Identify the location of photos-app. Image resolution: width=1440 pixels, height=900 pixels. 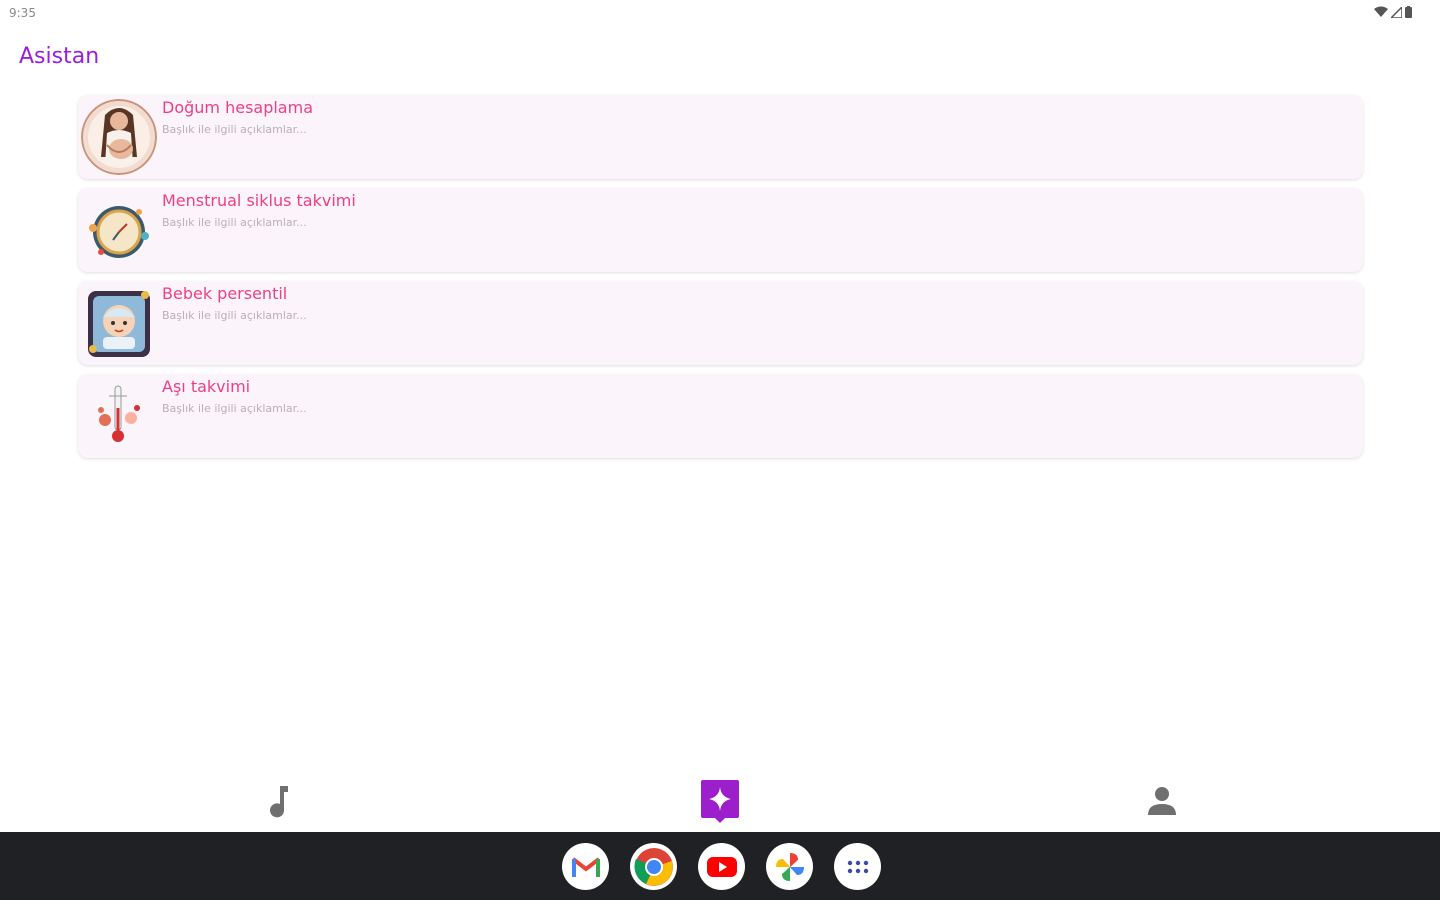
(789, 866).